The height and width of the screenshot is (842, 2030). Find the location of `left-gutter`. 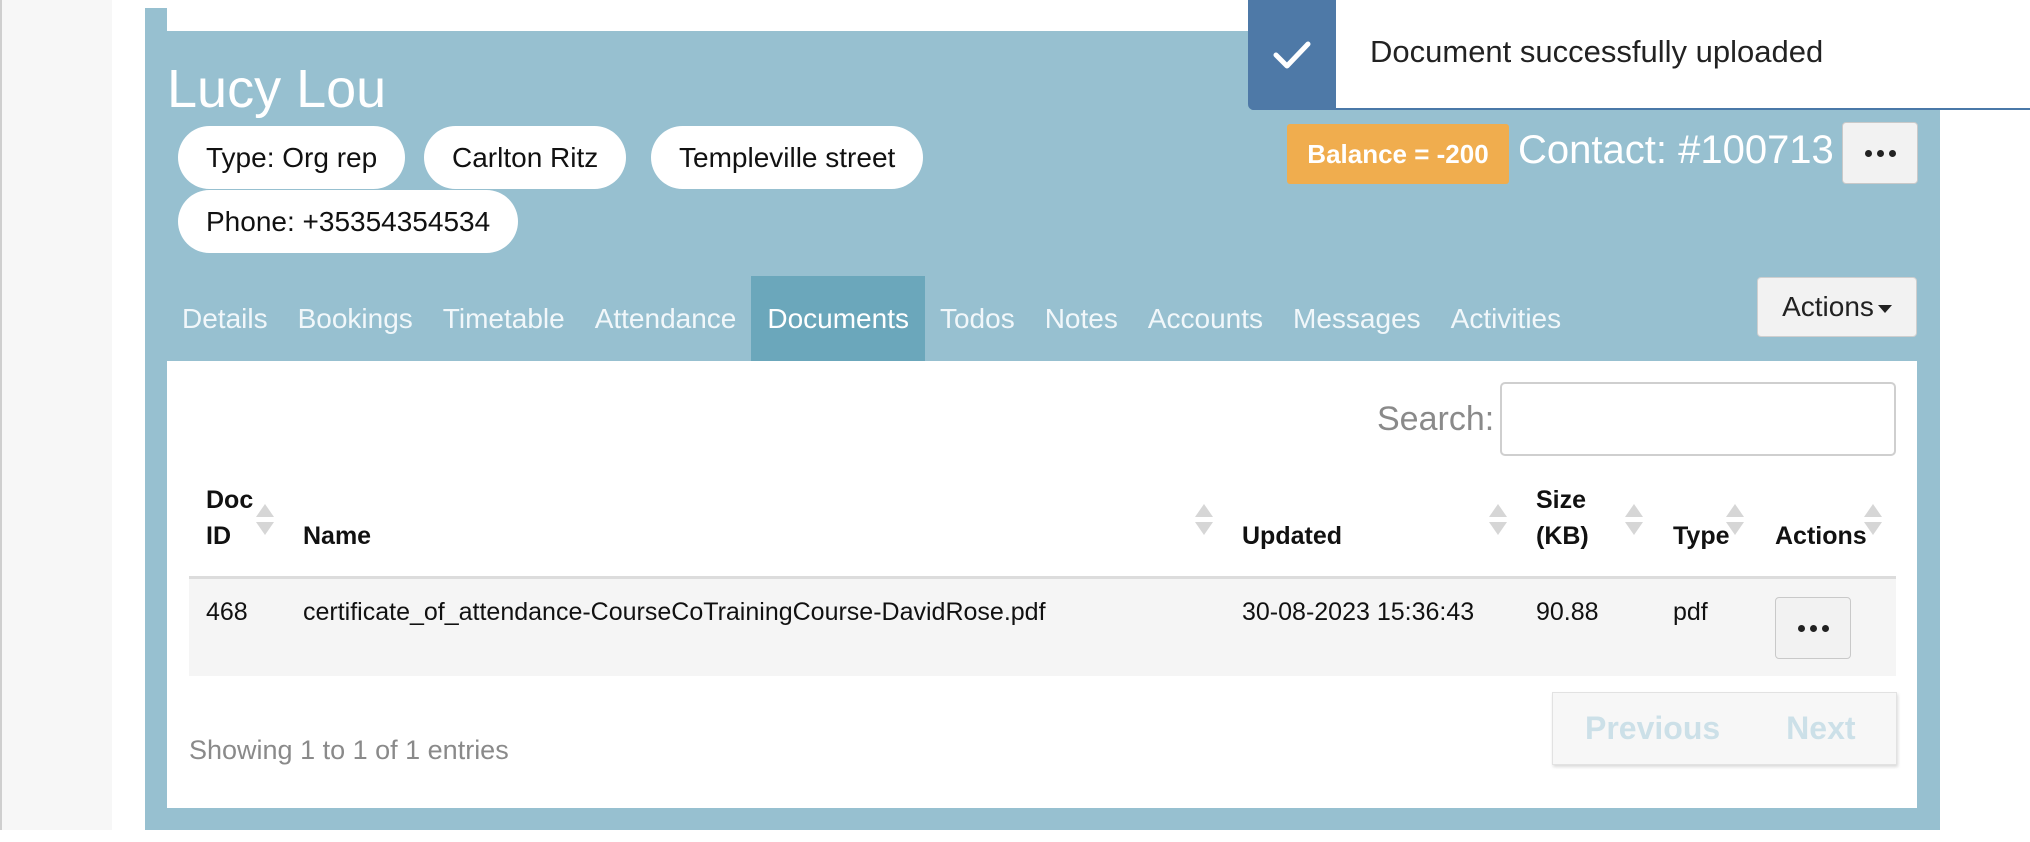

left-gutter is located at coordinates (56, 415).